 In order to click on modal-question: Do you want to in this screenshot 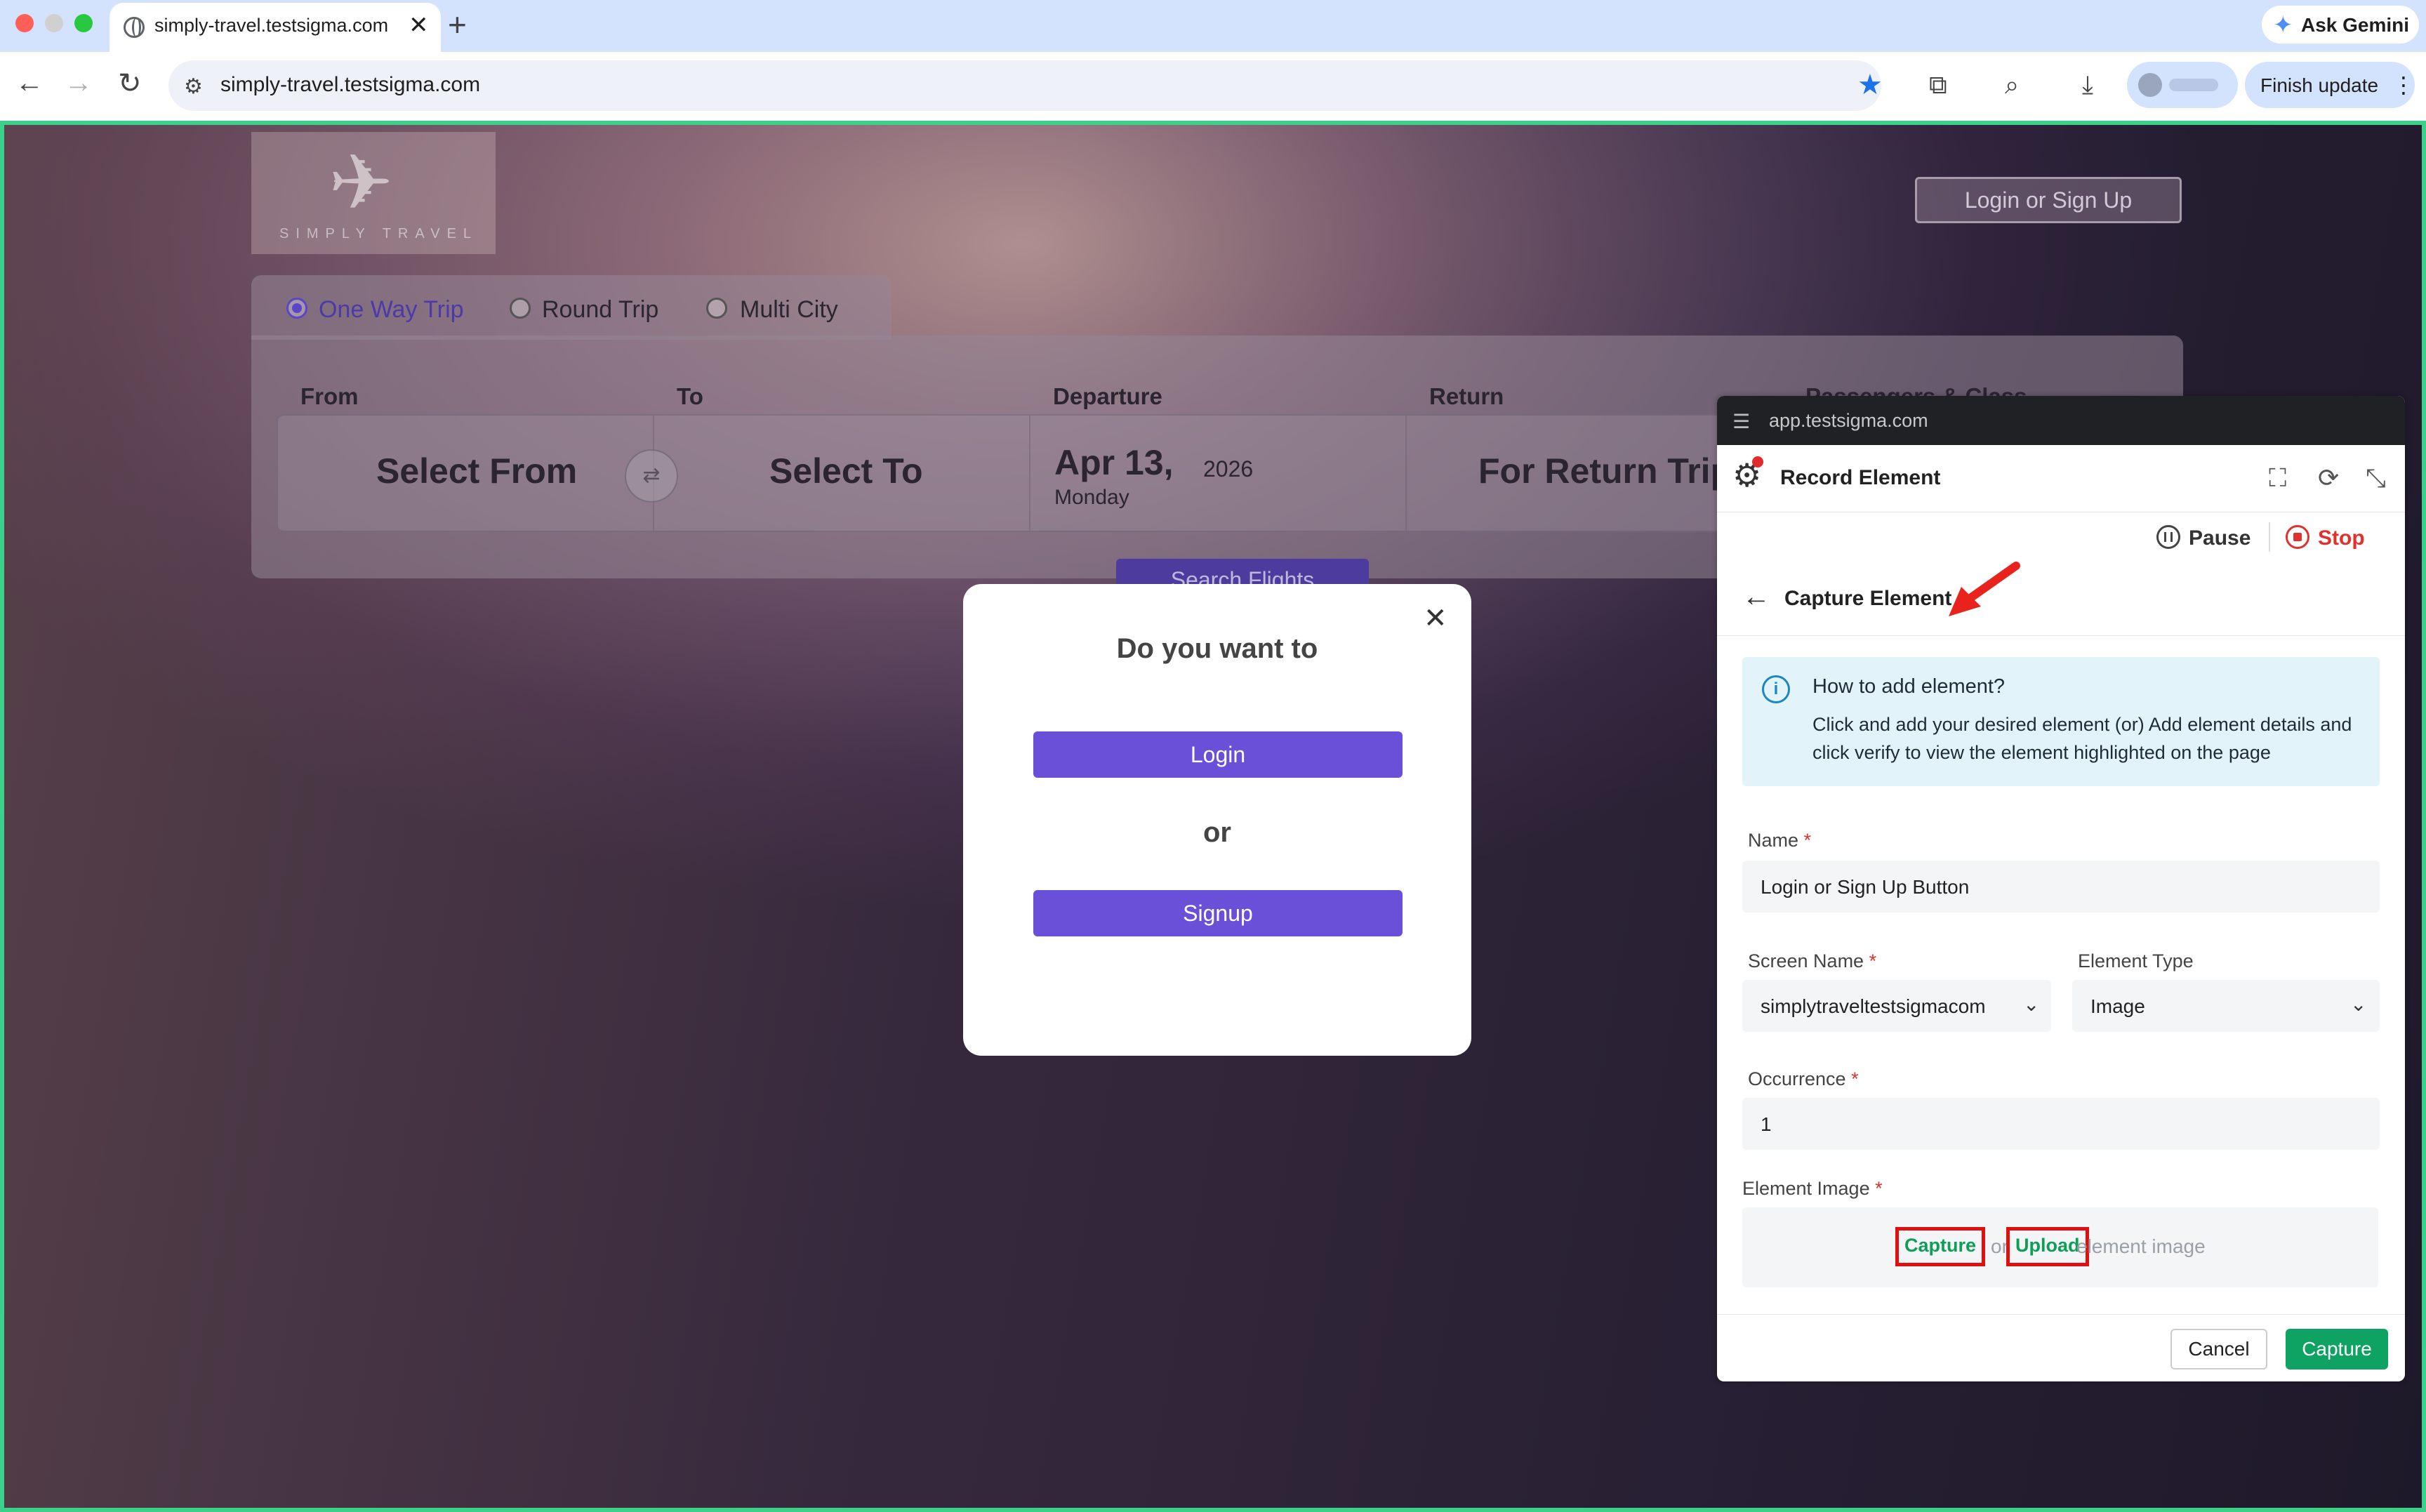, I will do `click(1217, 648)`.